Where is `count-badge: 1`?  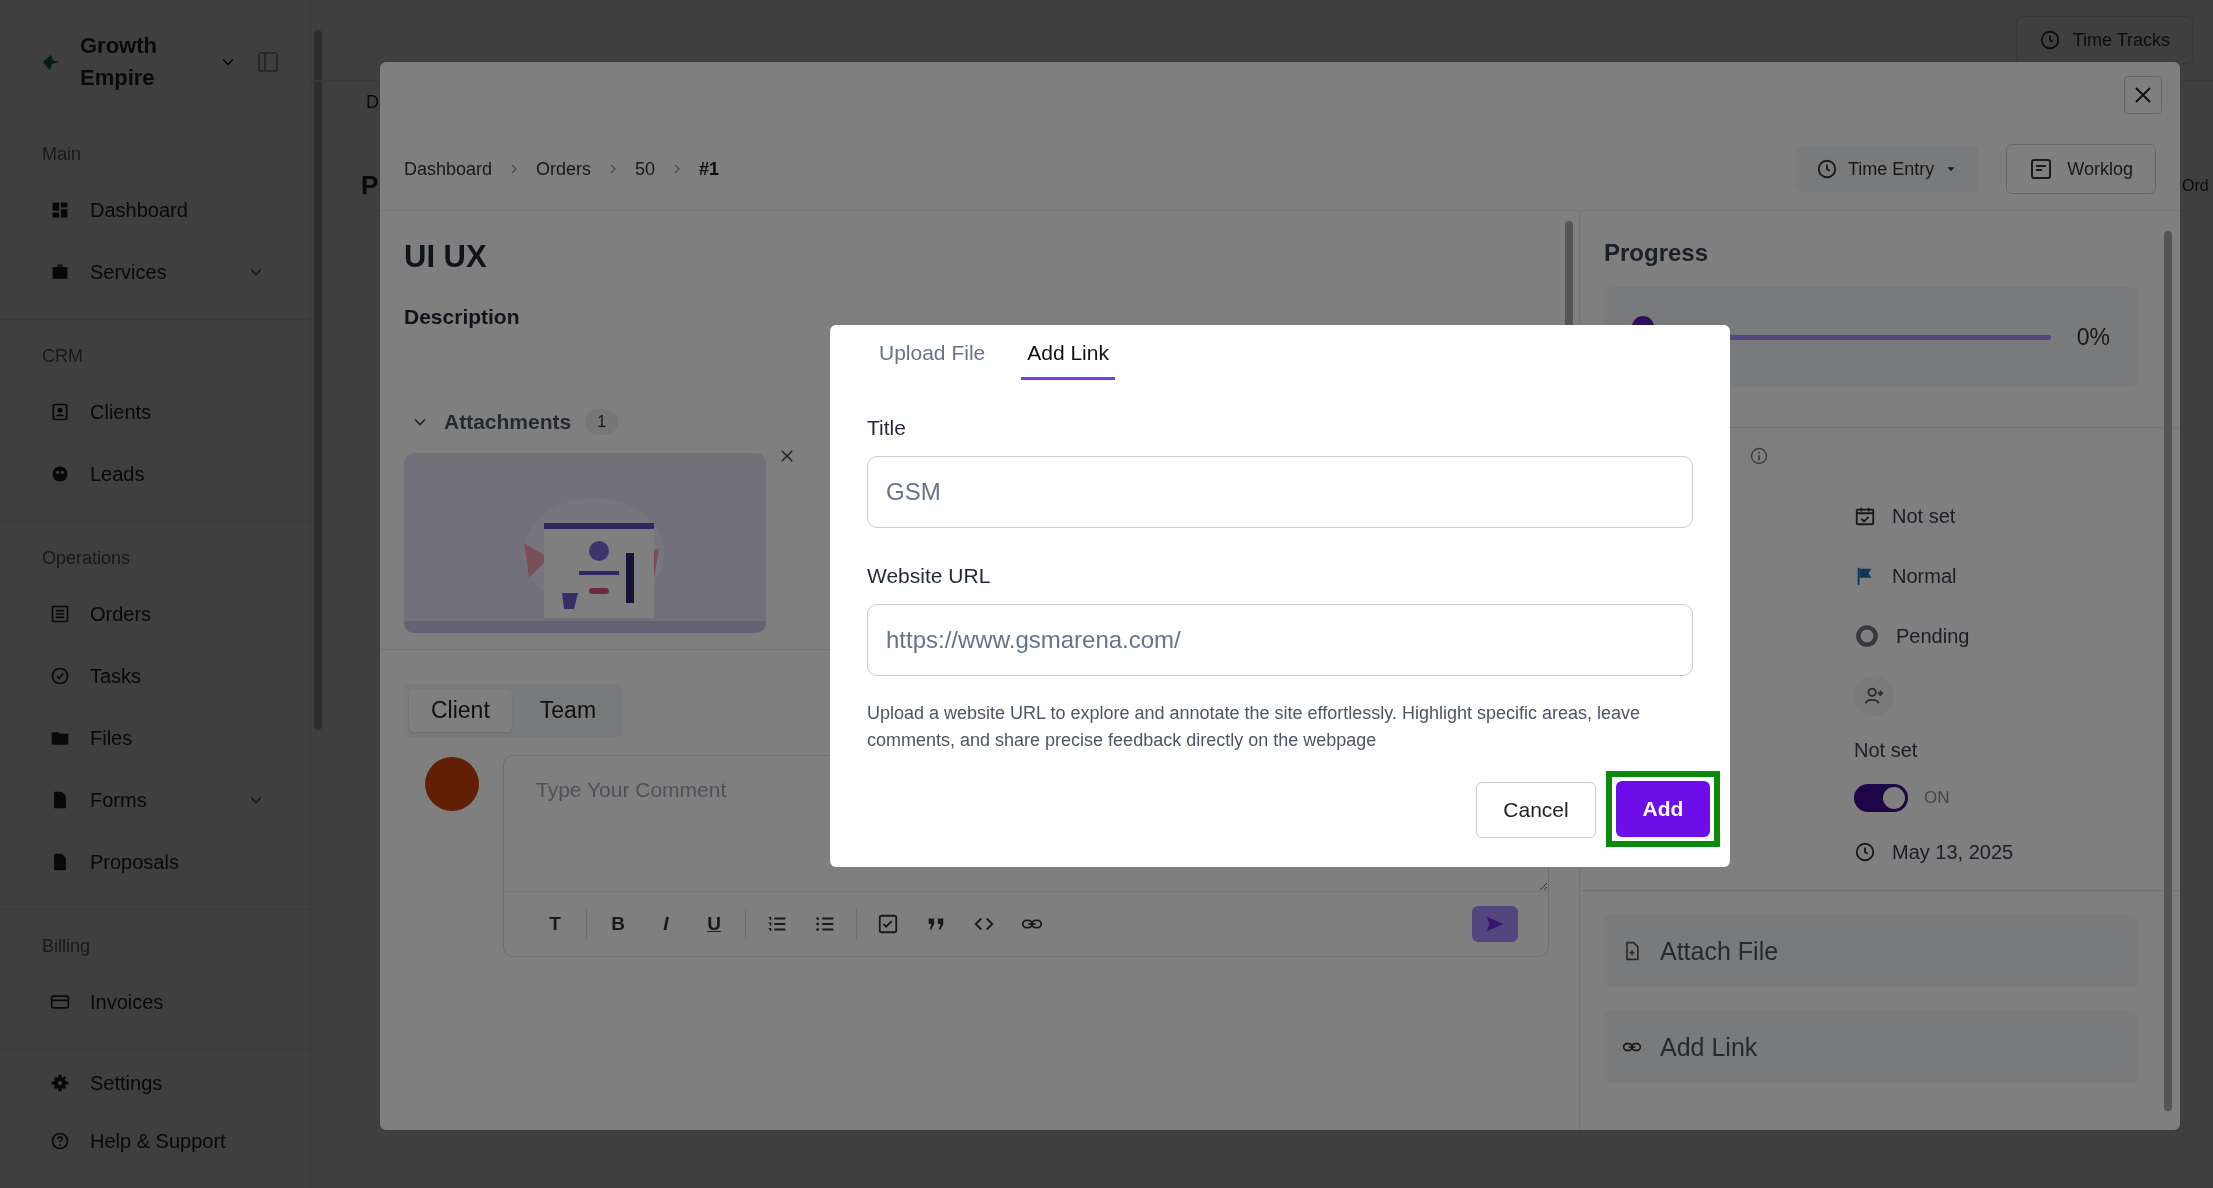
count-badge: 1 is located at coordinates (602, 422).